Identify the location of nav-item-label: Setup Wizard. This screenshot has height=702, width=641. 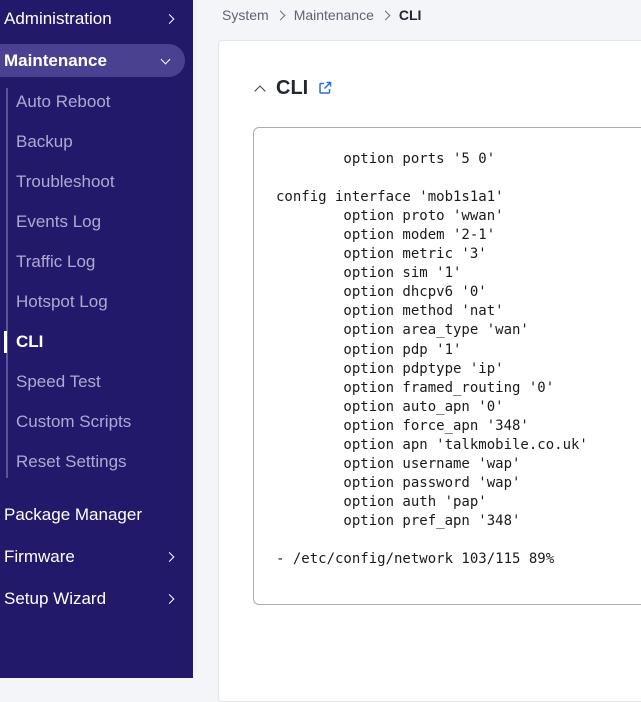
(55, 598).